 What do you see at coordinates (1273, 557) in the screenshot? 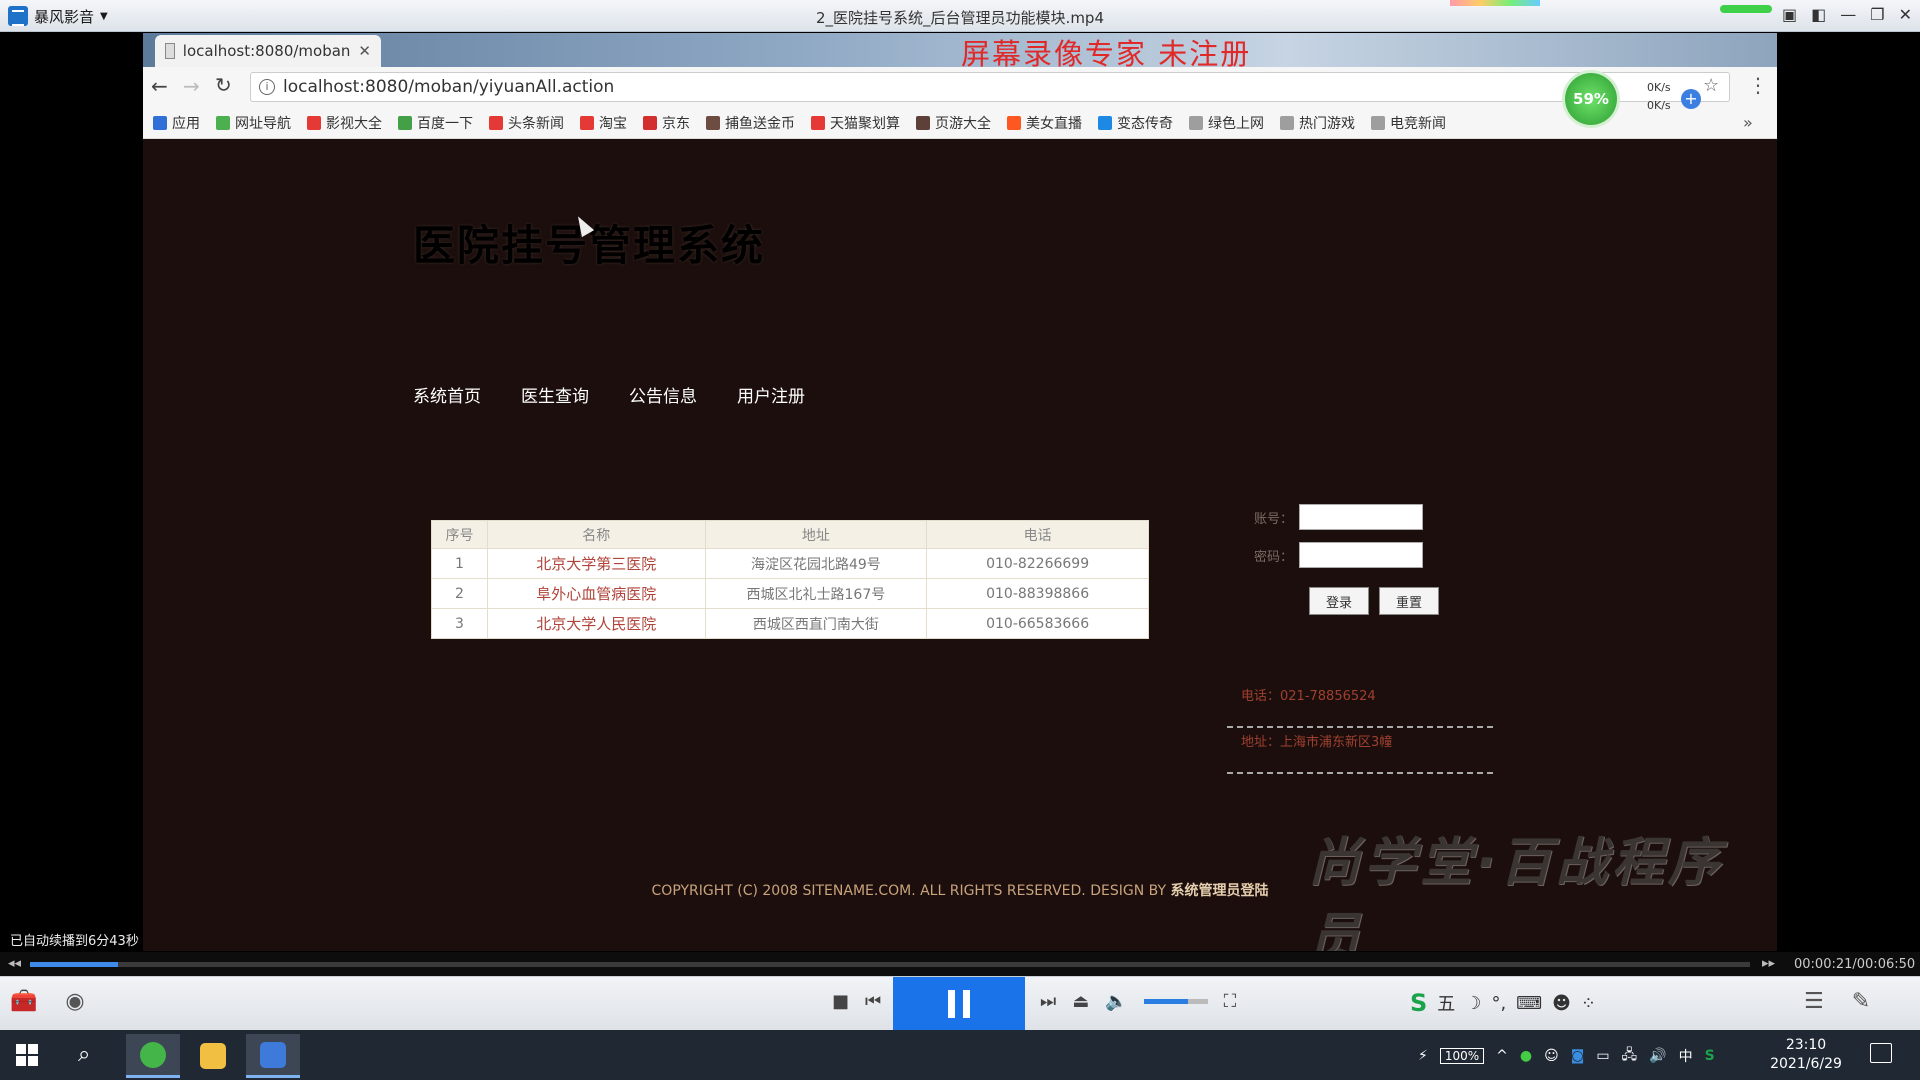
I see `password-label: 密码：` at bounding box center [1273, 557].